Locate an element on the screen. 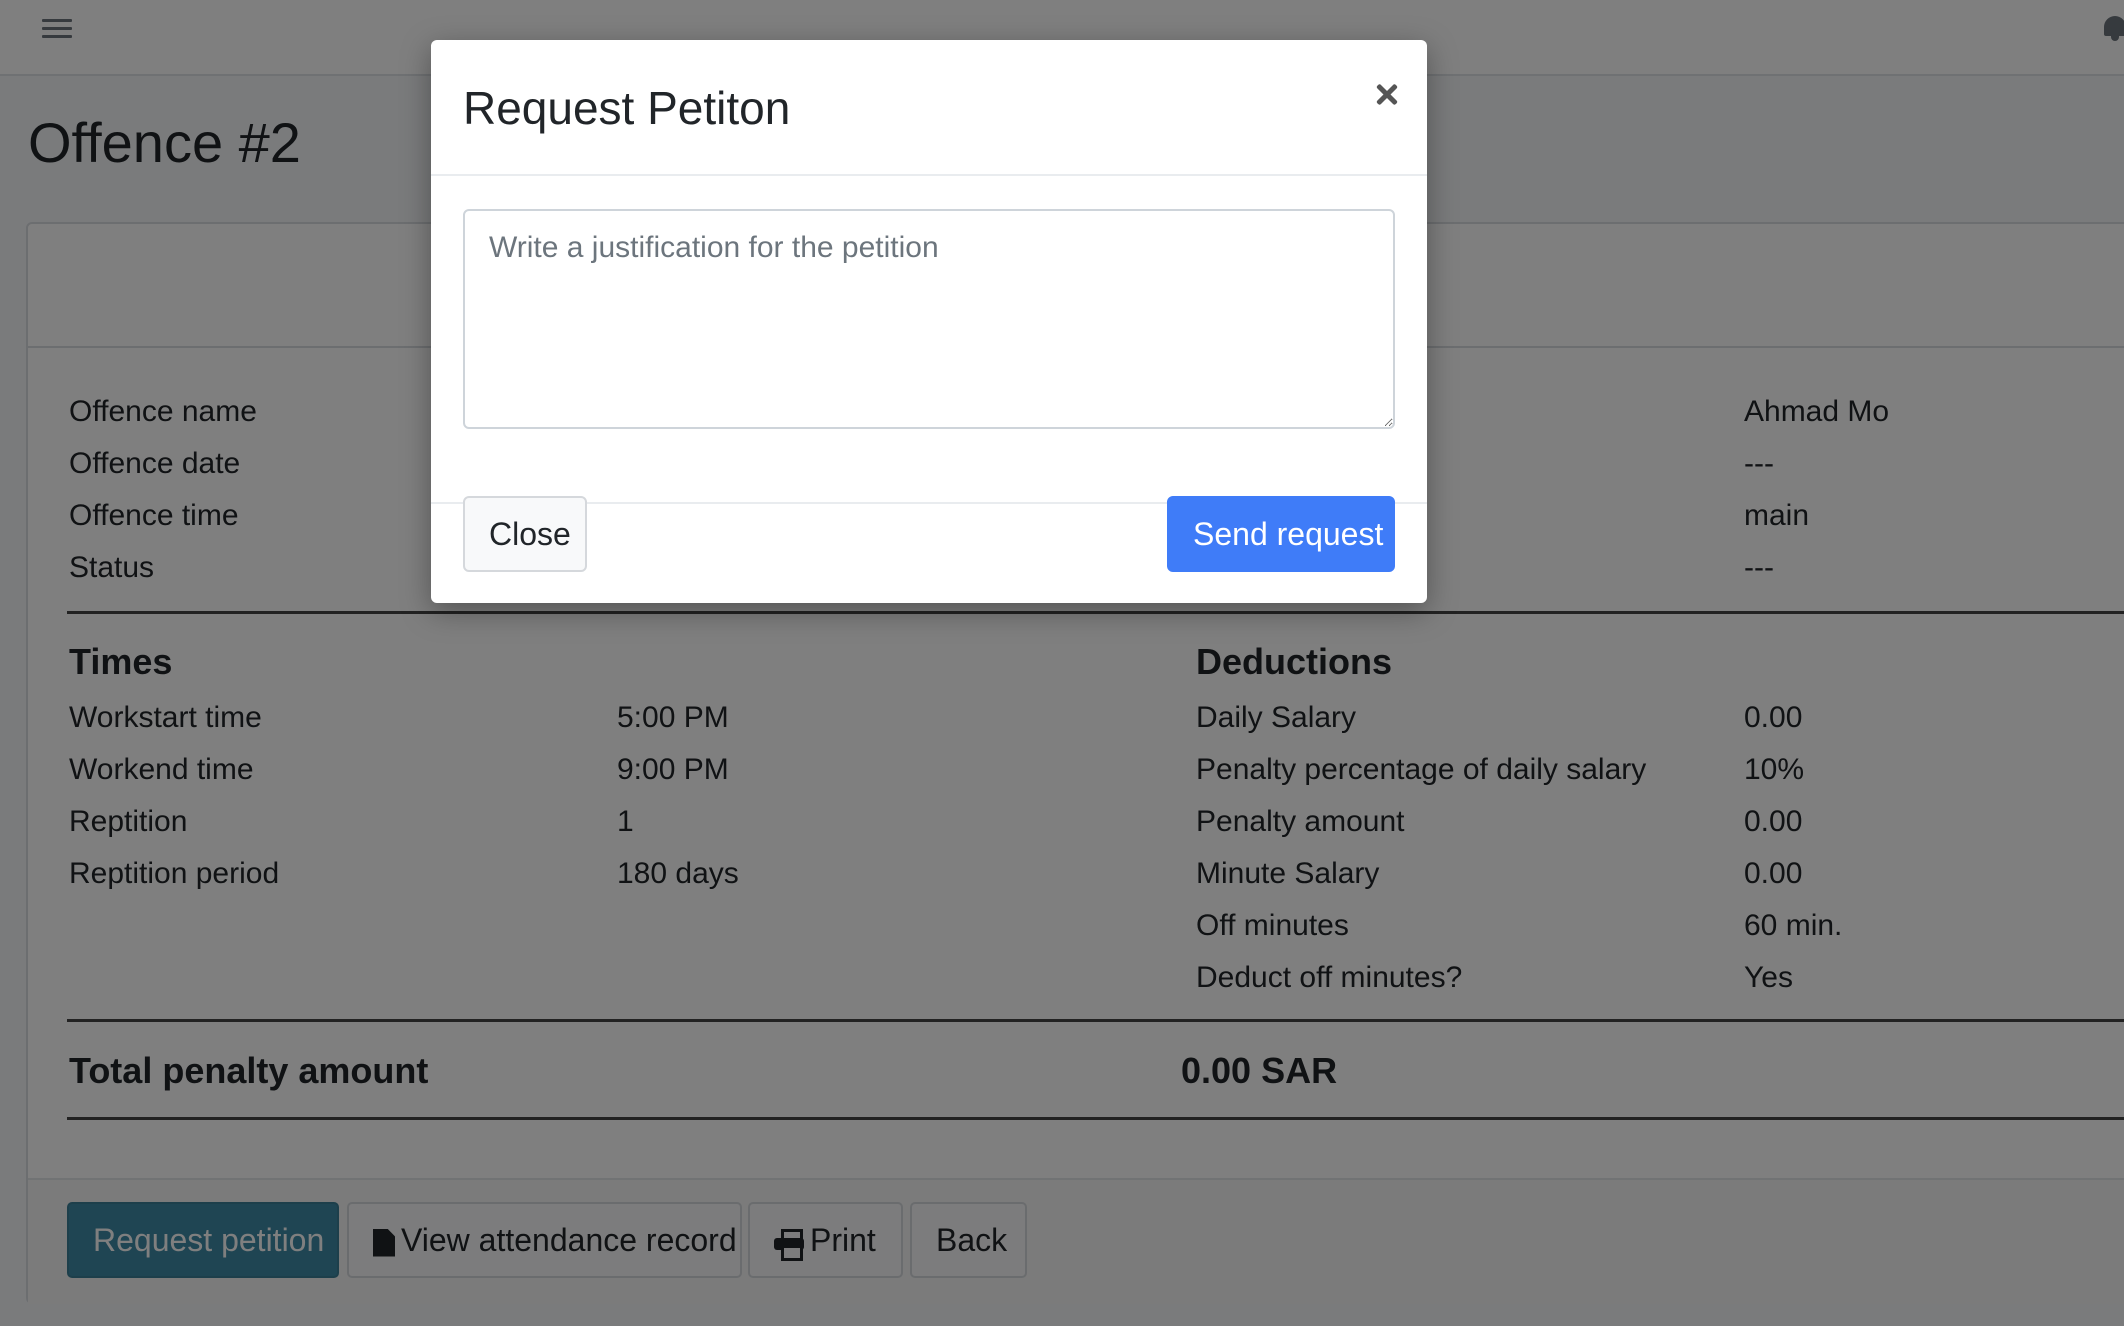 This screenshot has width=2124, height=1326. modal-header: Request Petiton is located at coordinates (929, 108).